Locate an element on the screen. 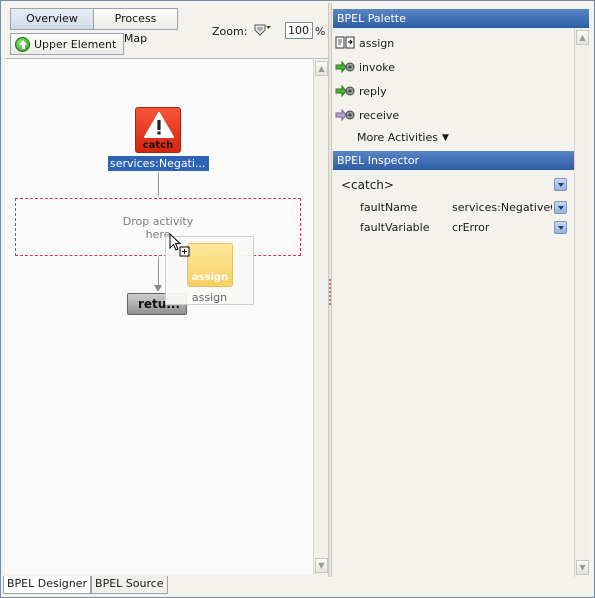 The width and height of the screenshot is (595, 598). reply-icon is located at coordinates (345, 91).